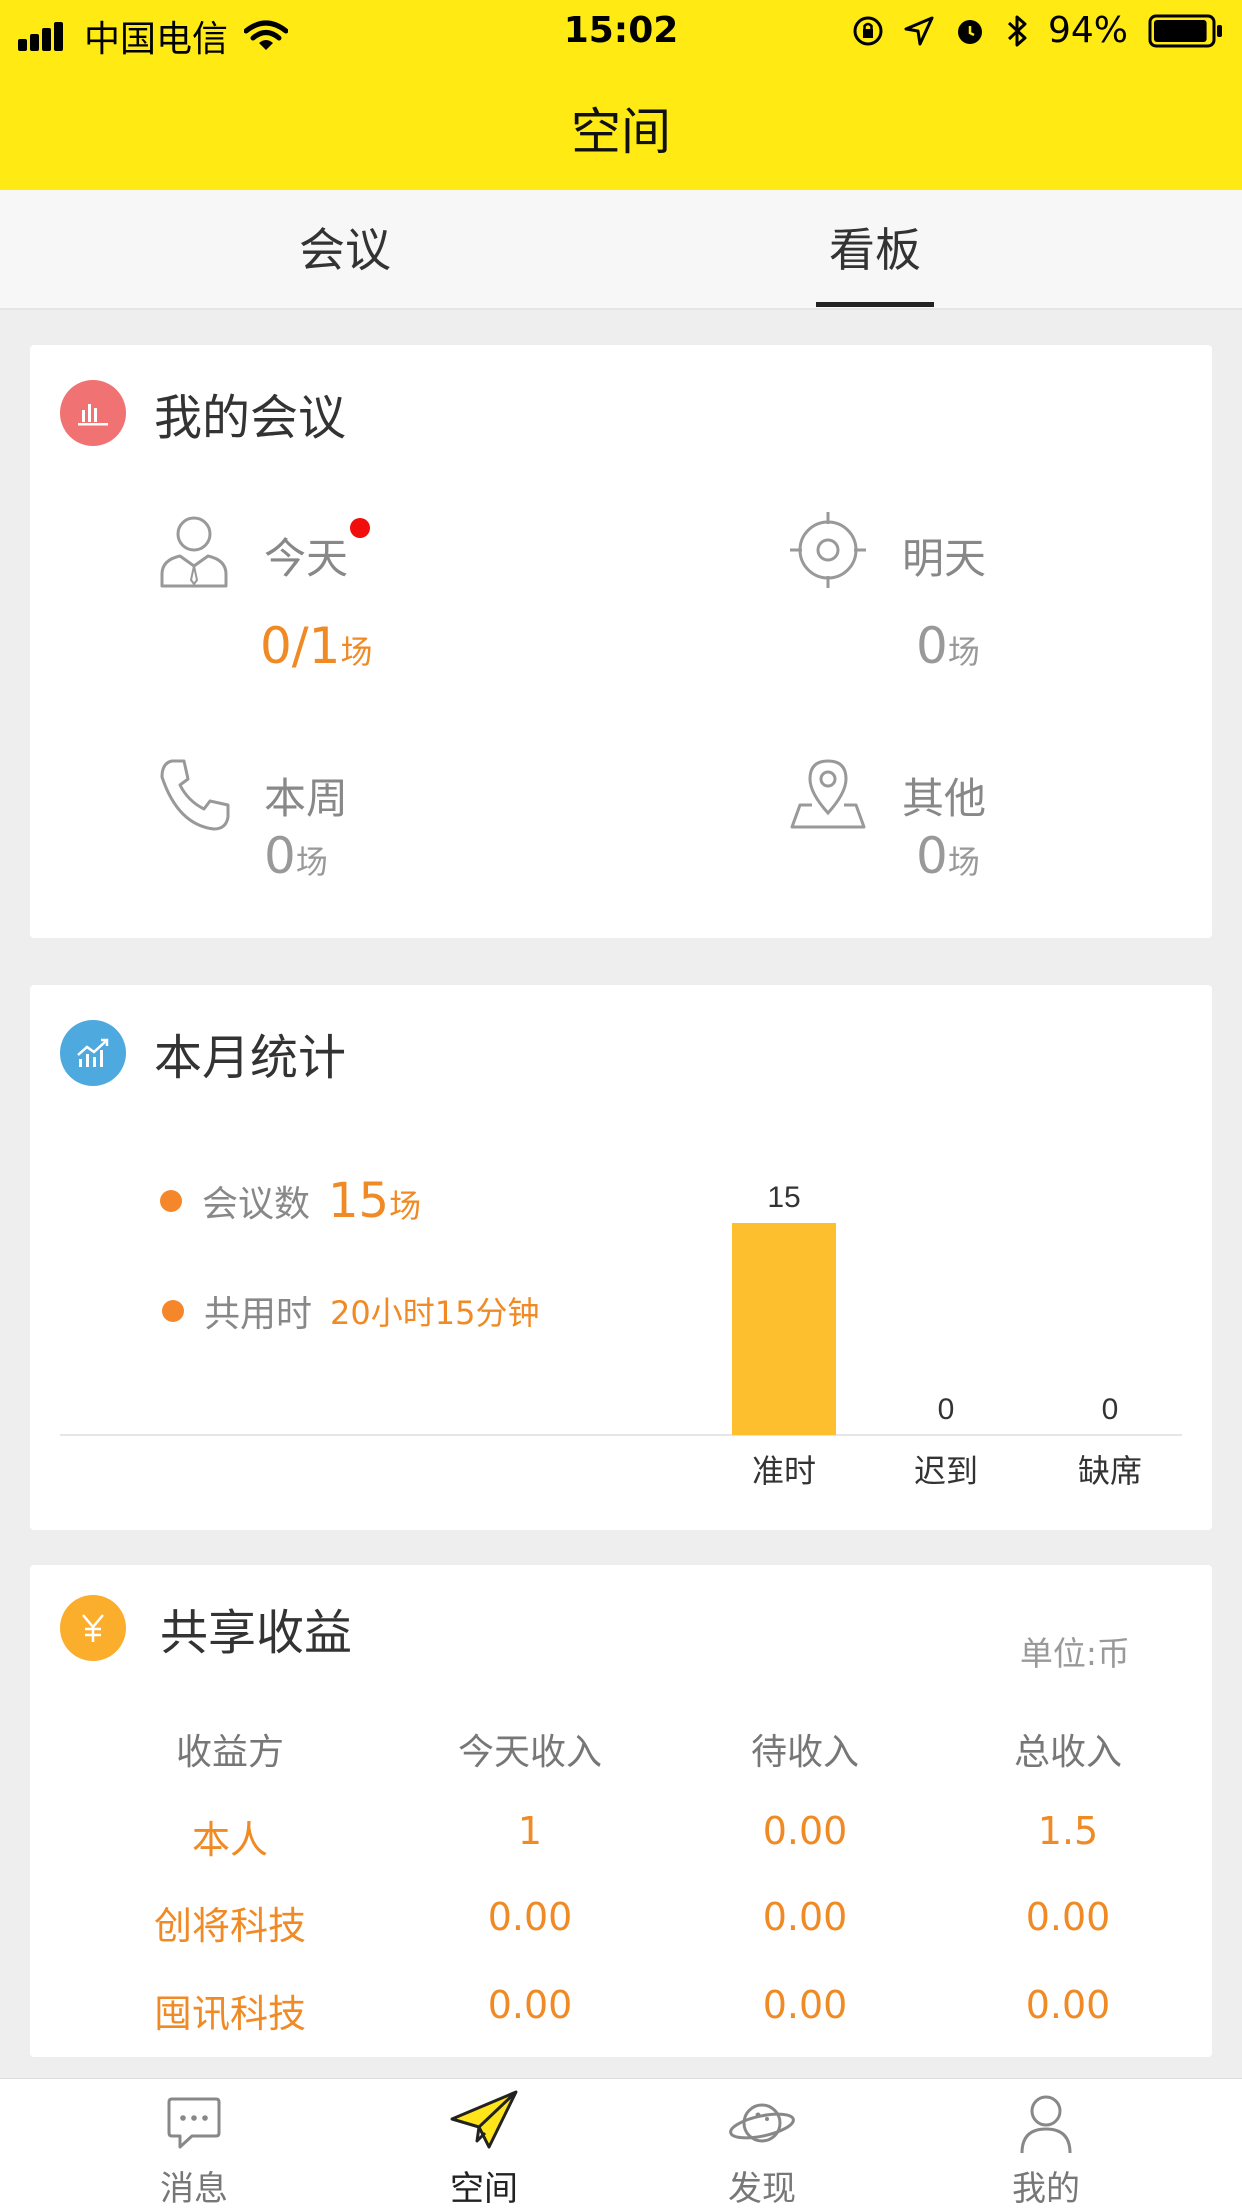  Describe the element at coordinates (1067, 1752) in the screenshot. I see `table-header-cell: 总收入` at that location.